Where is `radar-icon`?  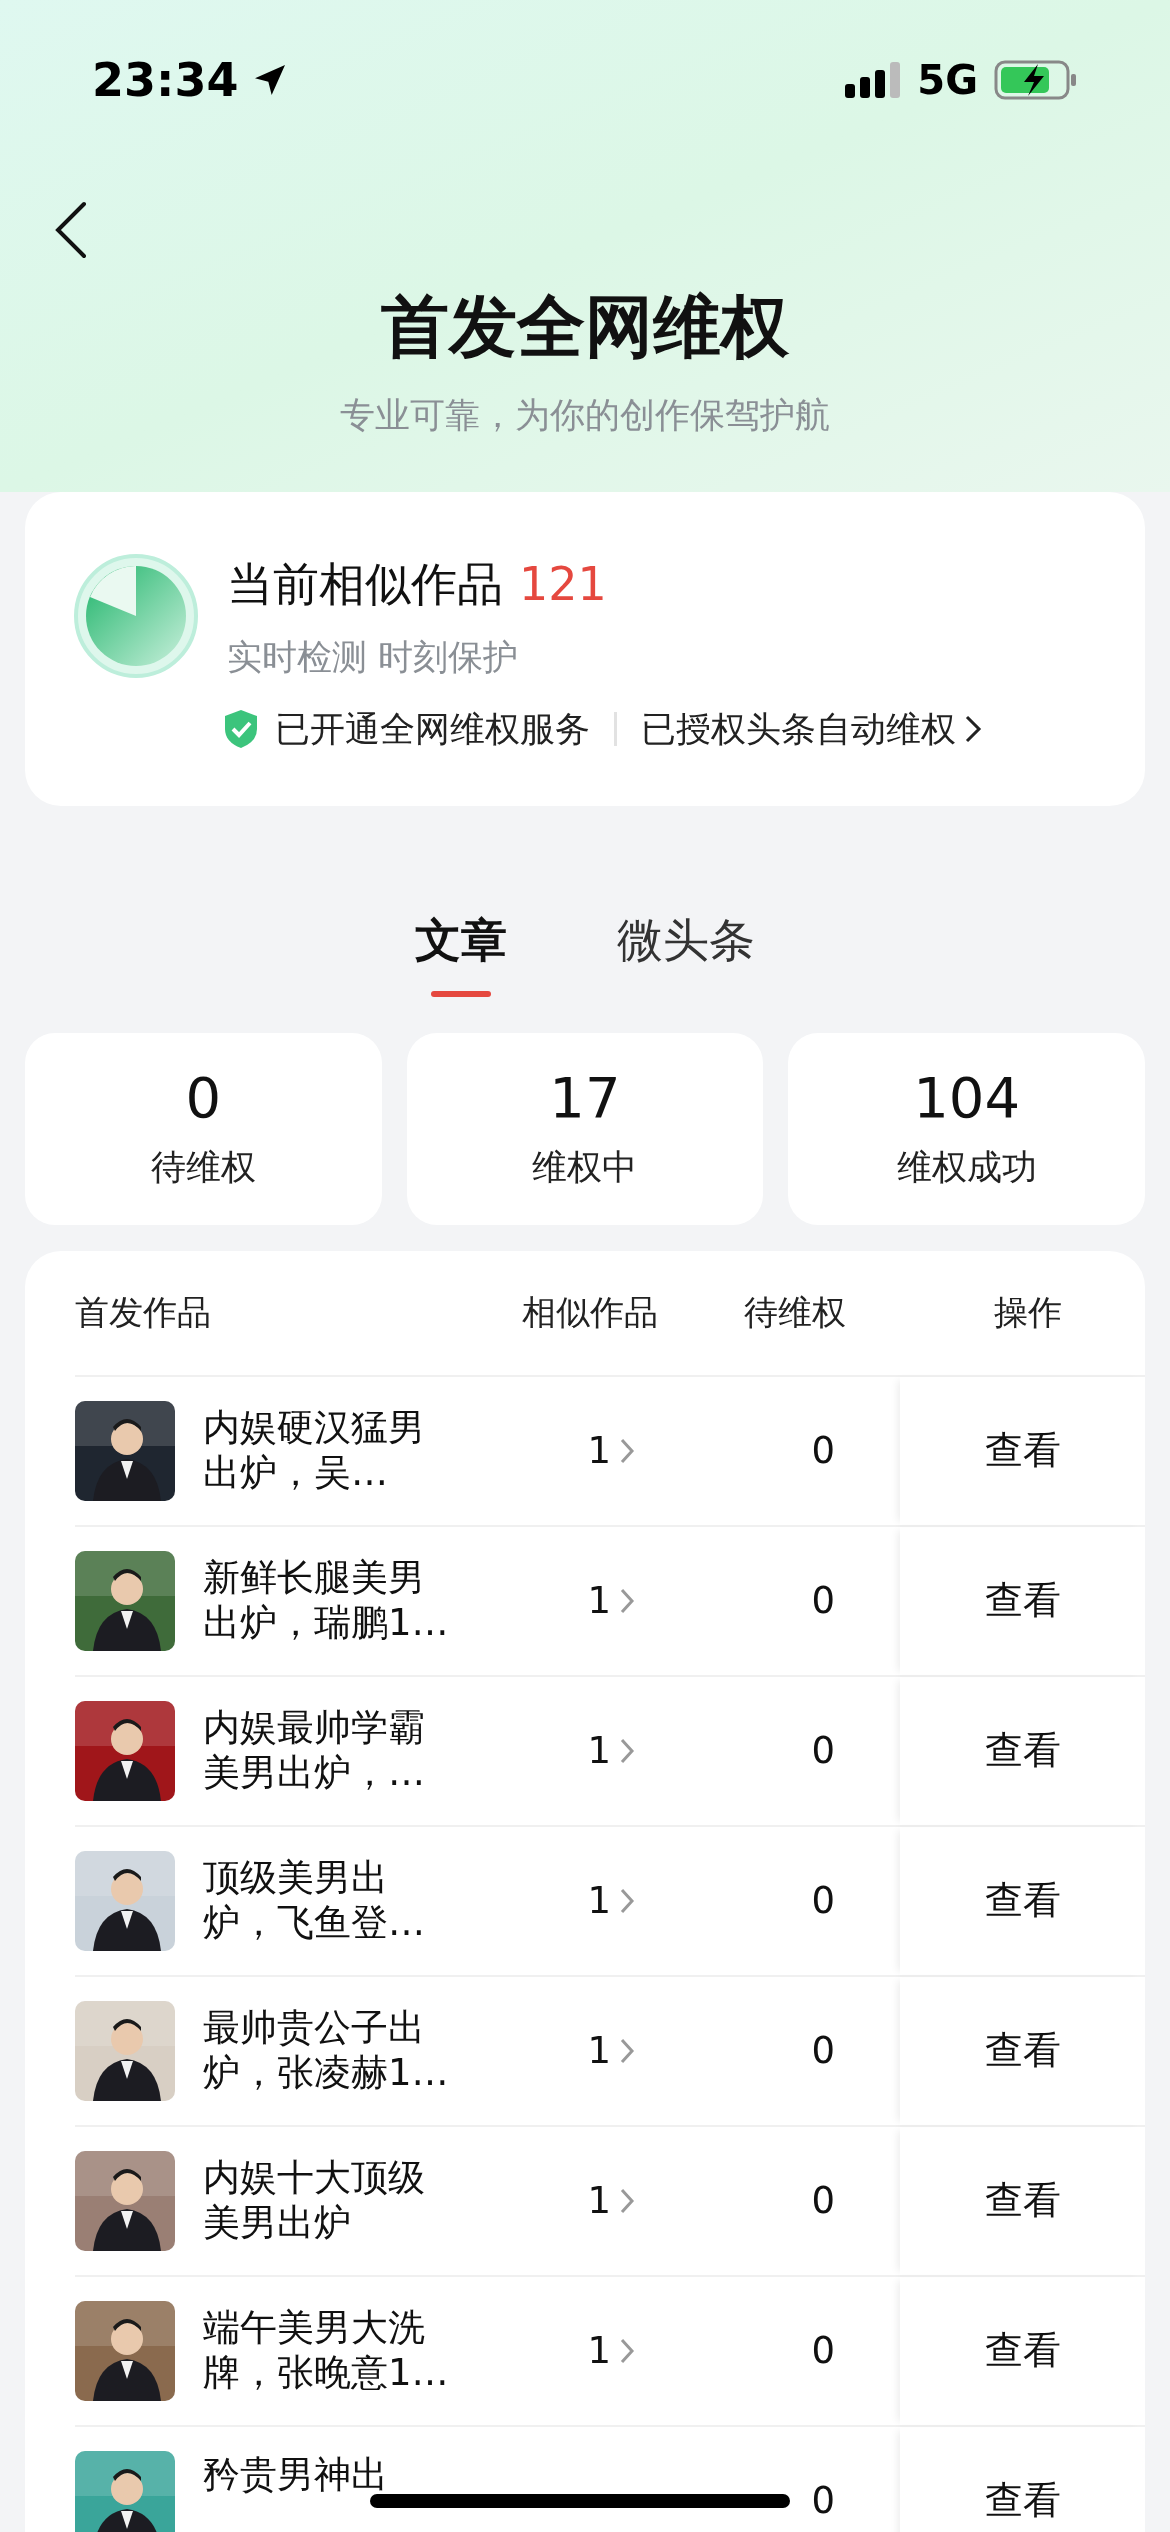
radar-icon is located at coordinates (136, 616).